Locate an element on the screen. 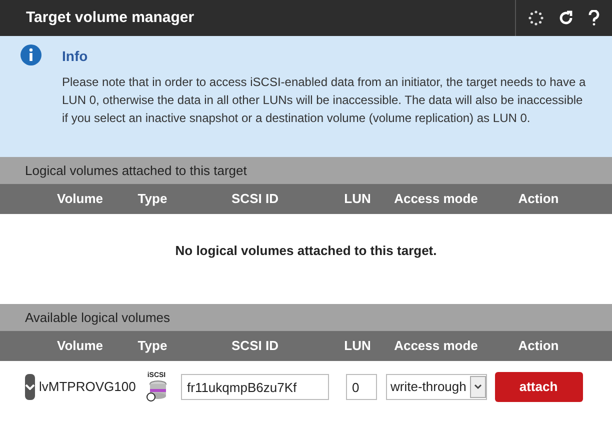 The image size is (612, 446). expand-button is located at coordinates (30, 387).